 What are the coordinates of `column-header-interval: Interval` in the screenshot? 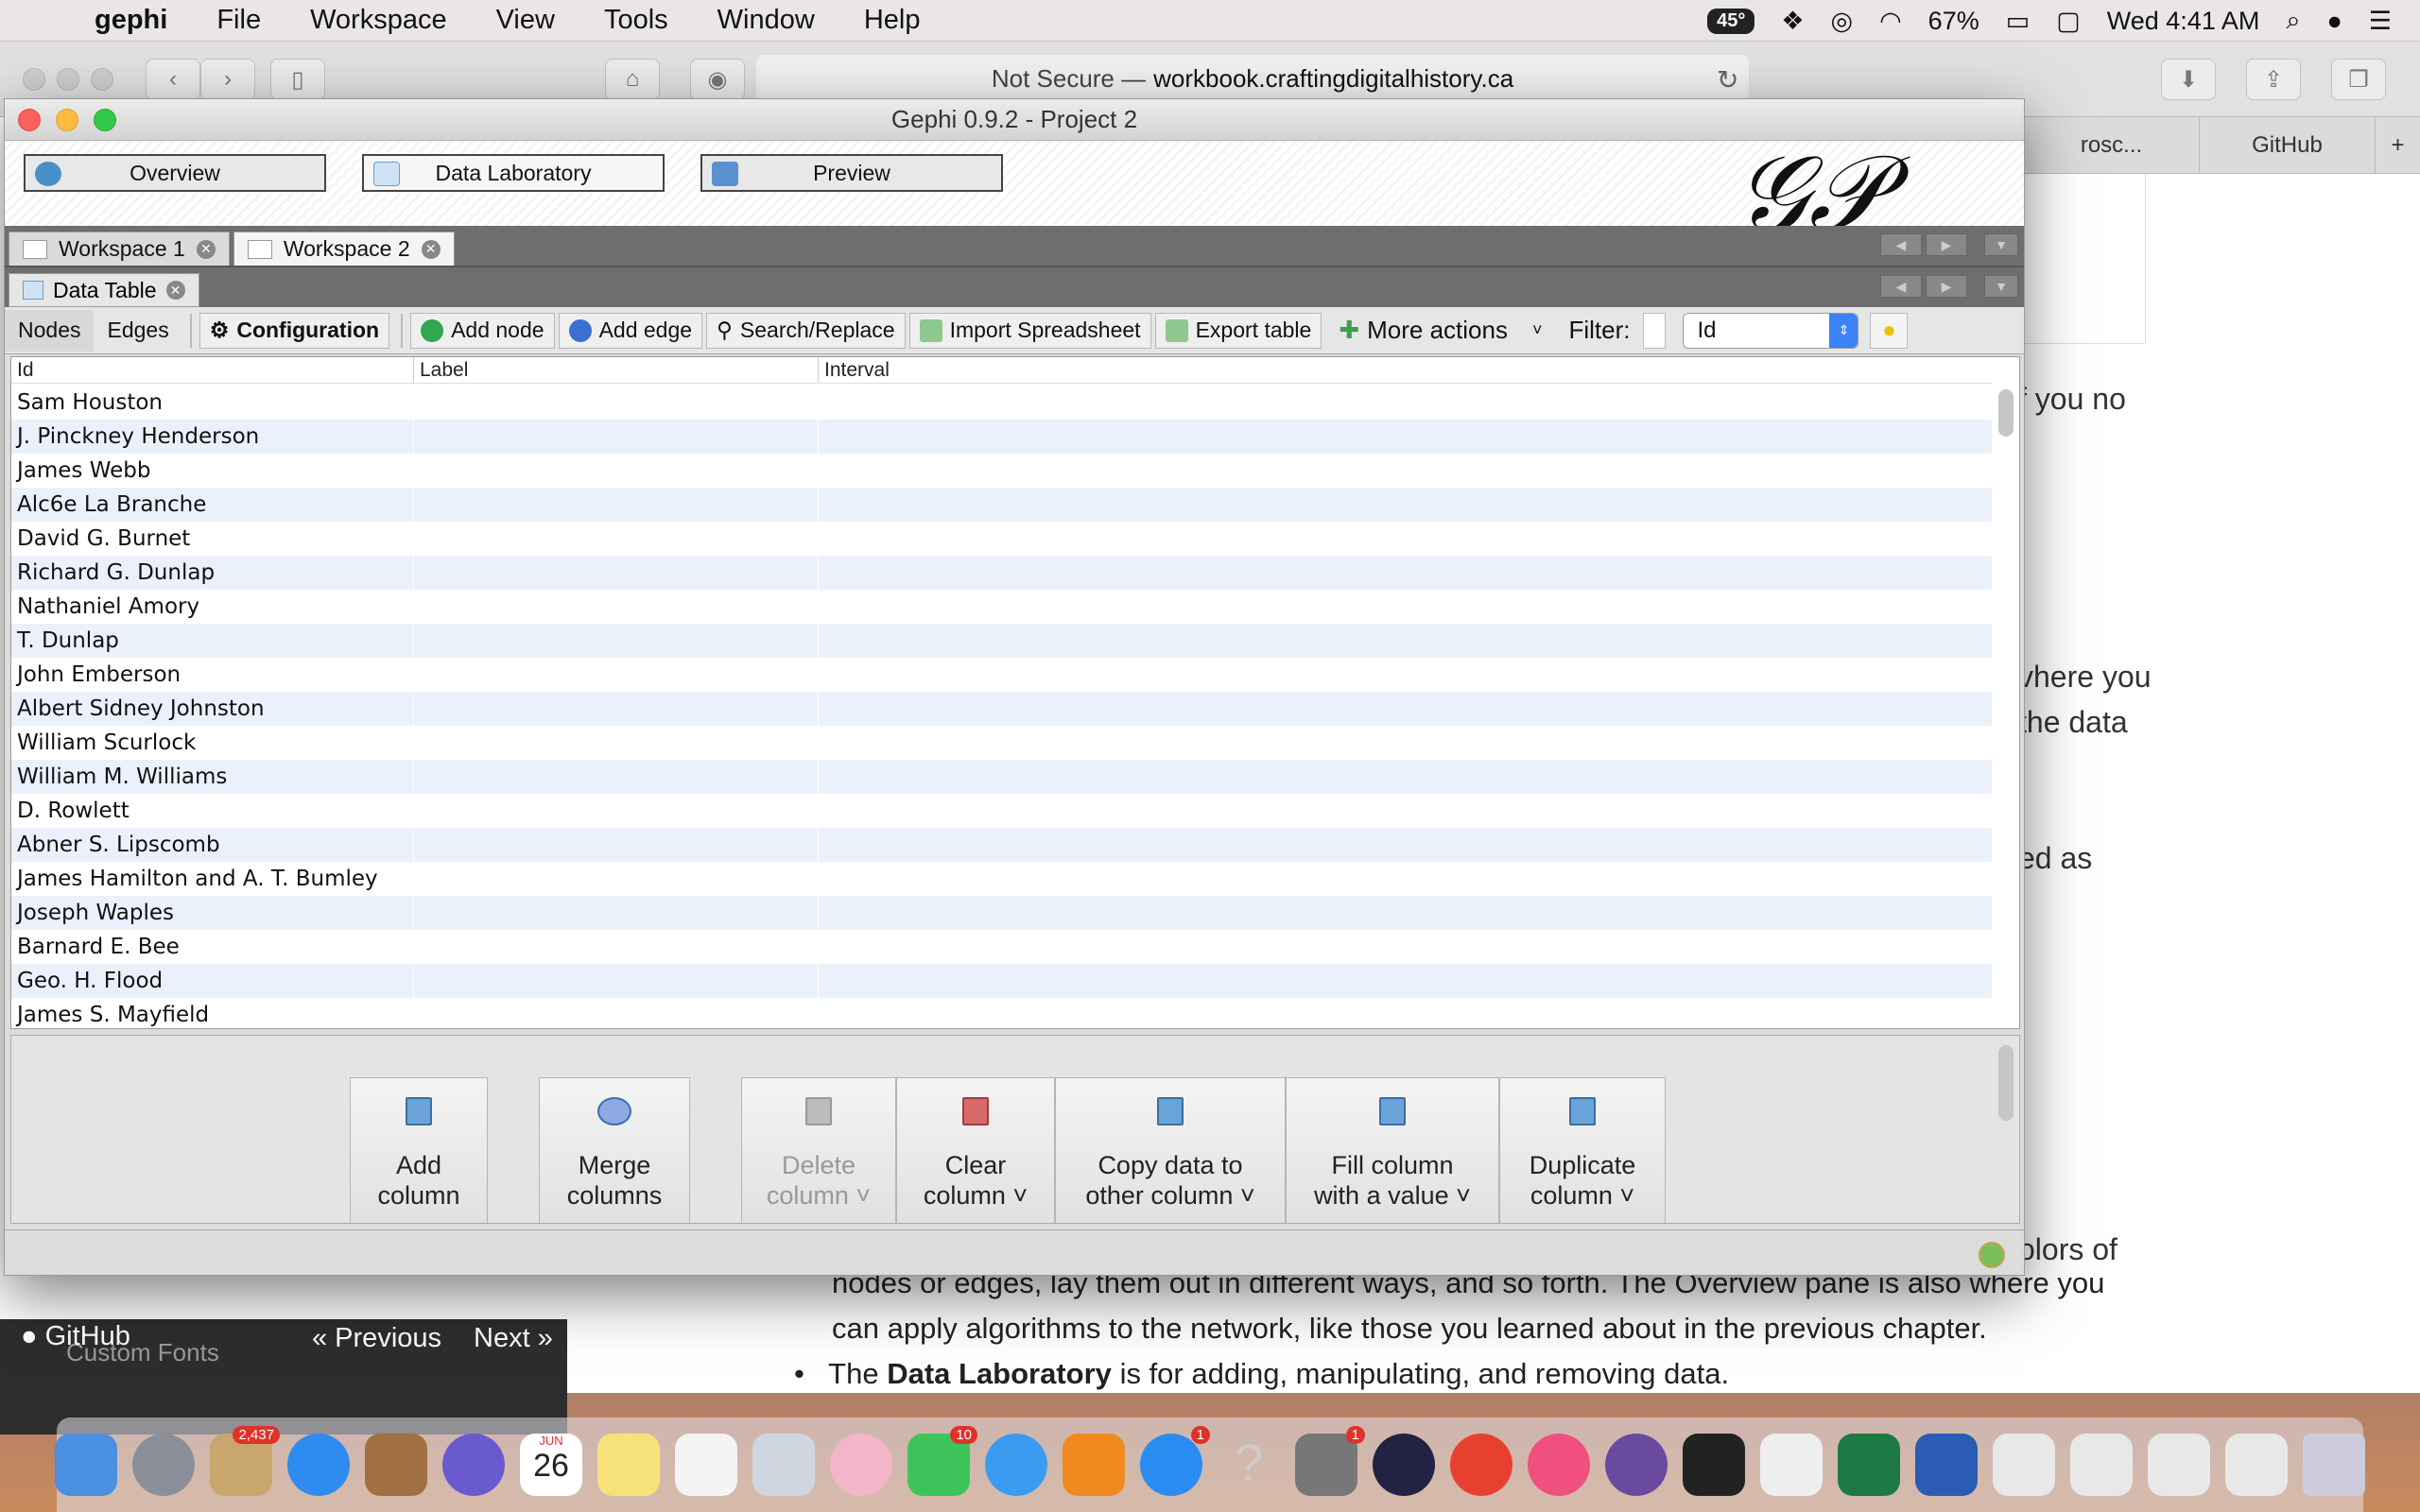 It's located at (1406, 370).